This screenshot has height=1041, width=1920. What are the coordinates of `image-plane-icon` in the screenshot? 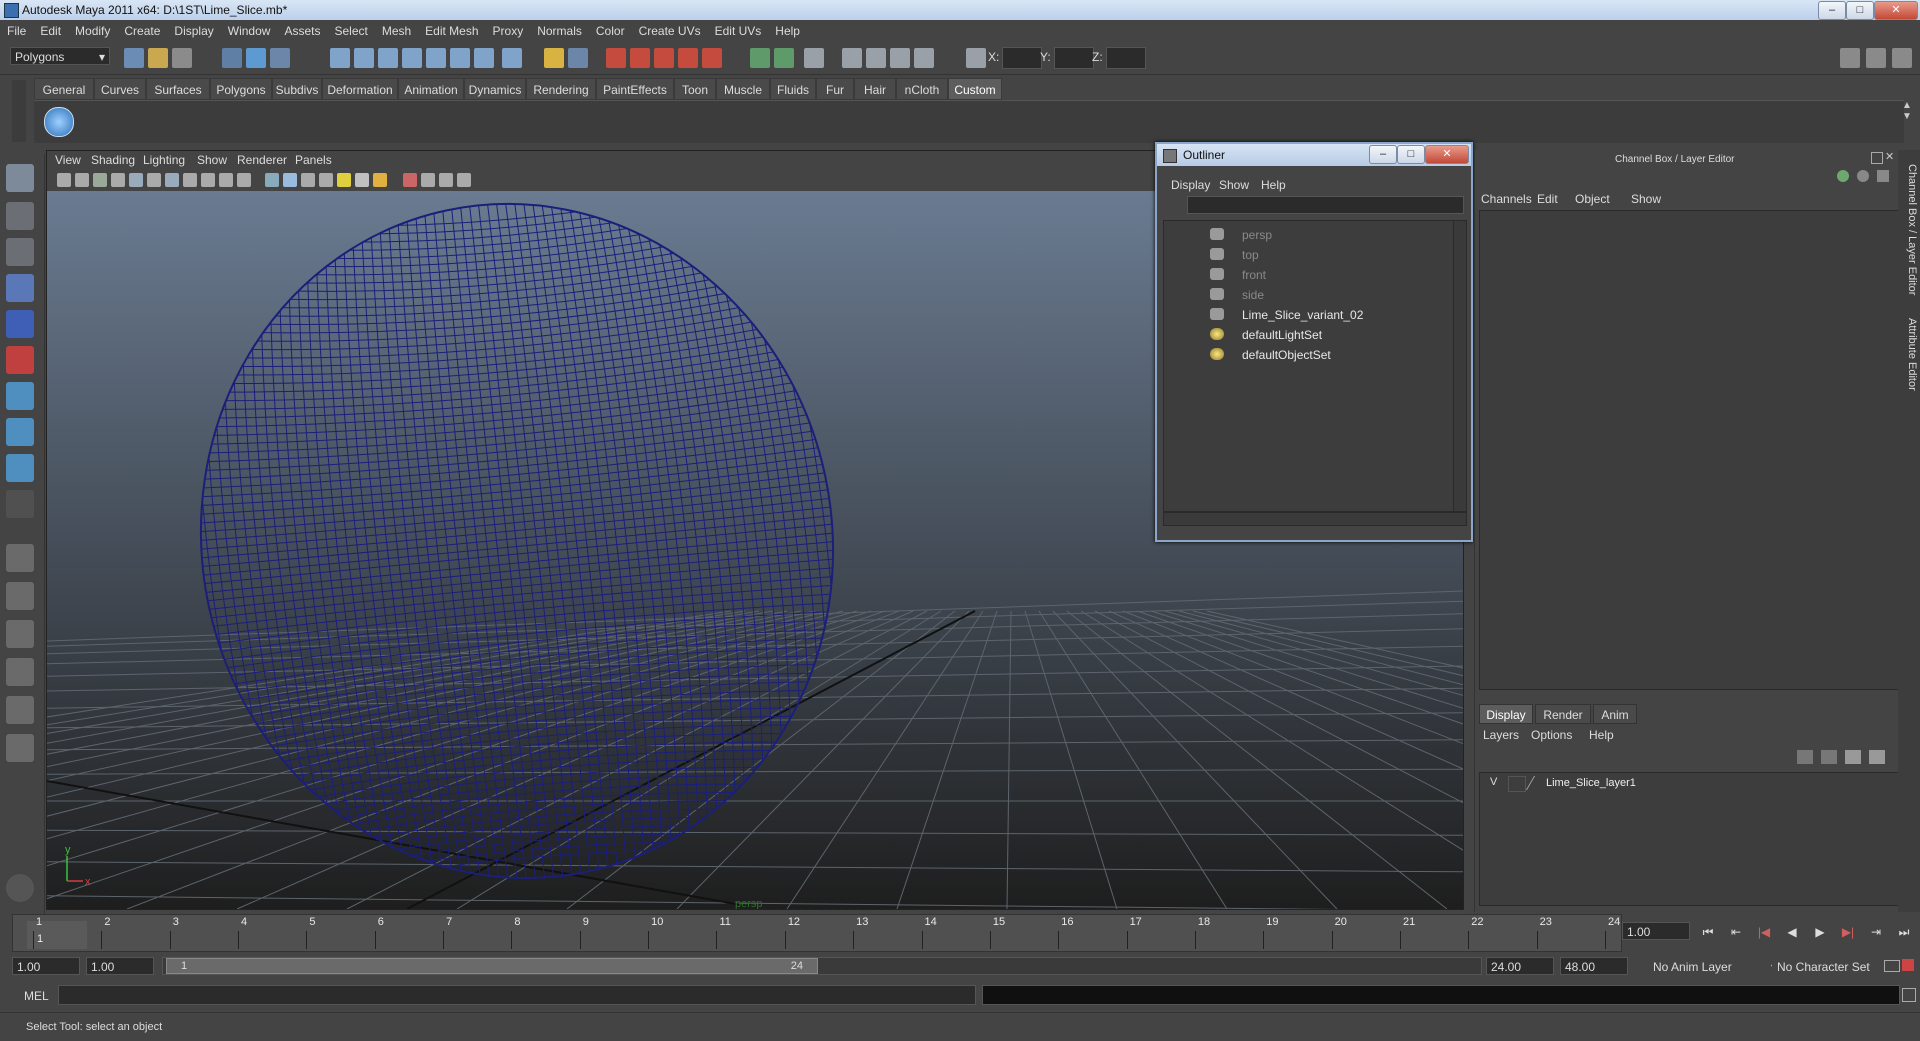 It's located at (118, 180).